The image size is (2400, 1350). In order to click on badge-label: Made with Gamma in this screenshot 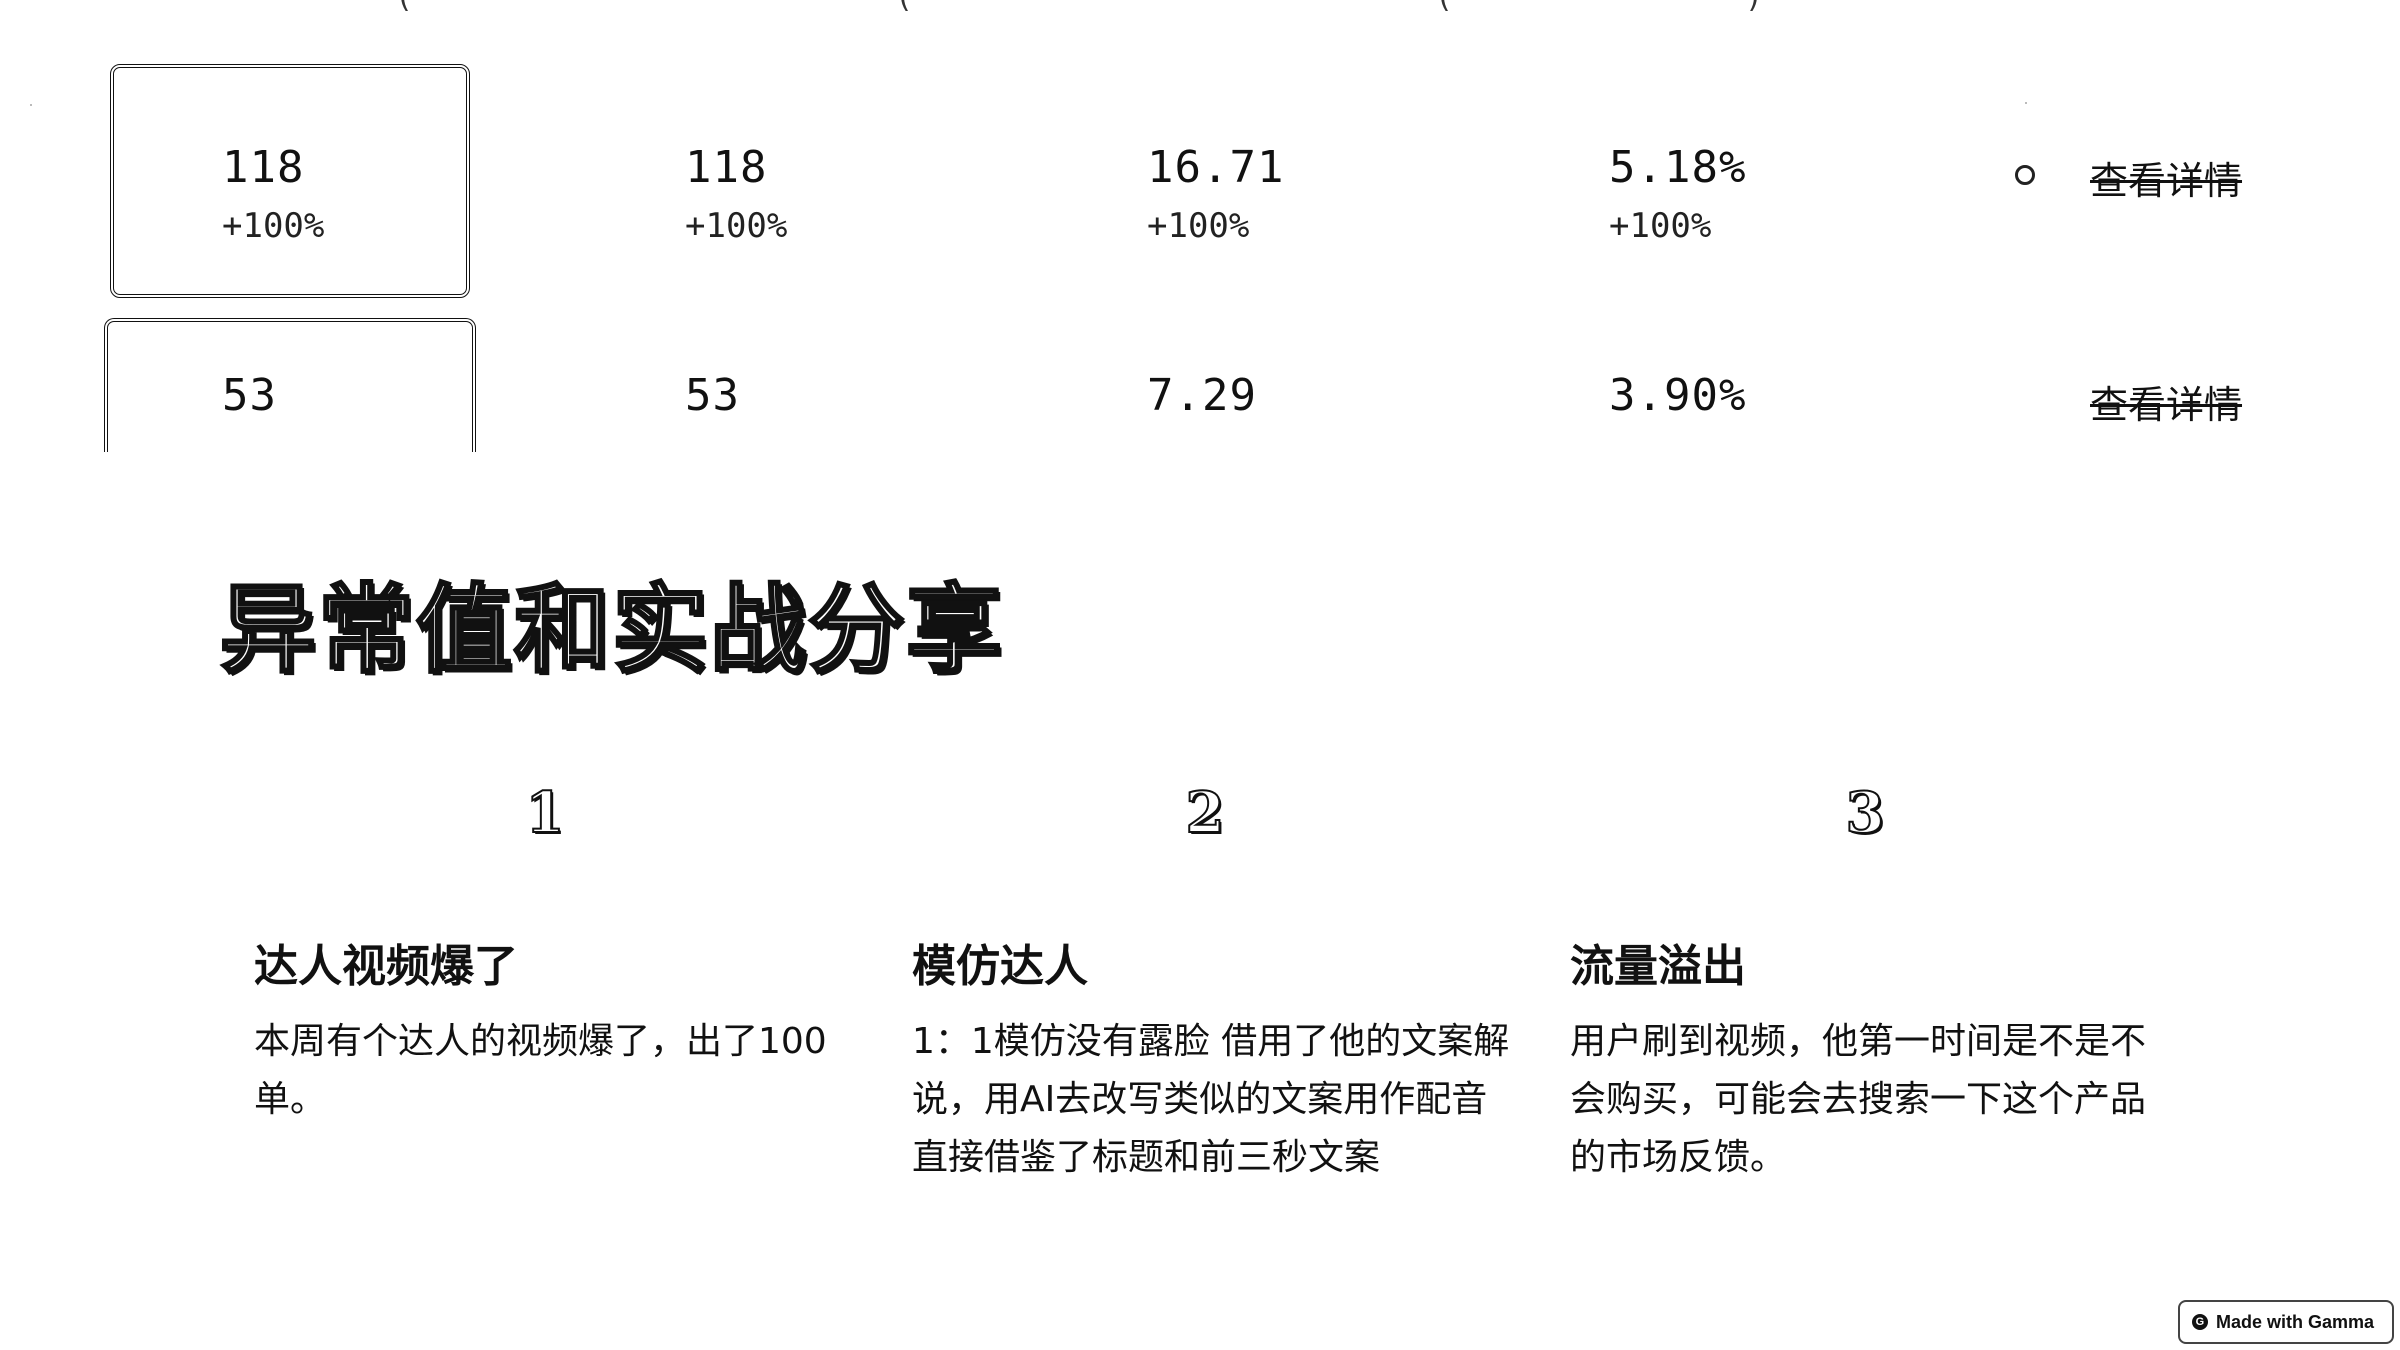, I will do `click(2294, 1321)`.